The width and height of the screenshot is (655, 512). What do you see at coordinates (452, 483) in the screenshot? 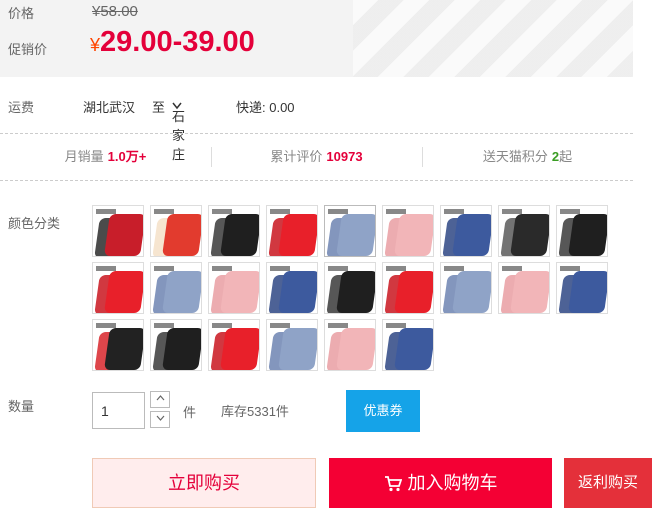
I see `add-to-cart-label: 加入购物车` at bounding box center [452, 483].